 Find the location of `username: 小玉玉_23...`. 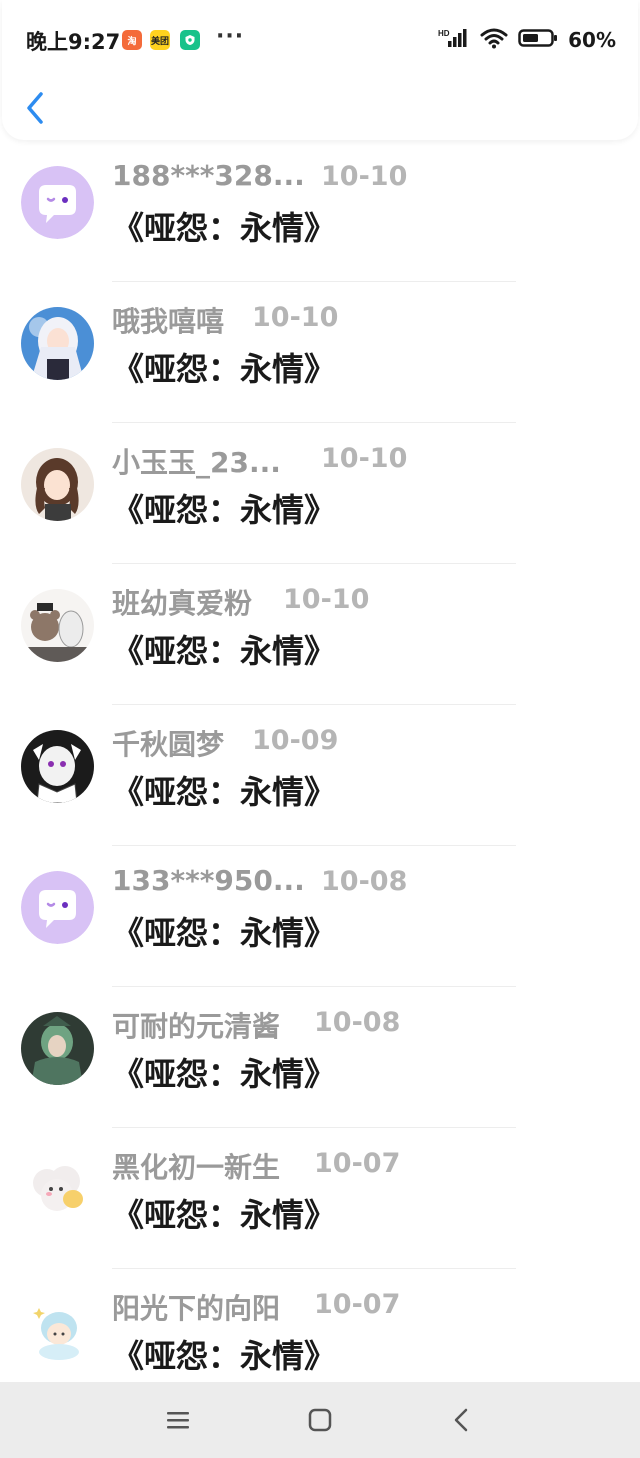

username: 小玉玉_23... is located at coordinates (196, 461).